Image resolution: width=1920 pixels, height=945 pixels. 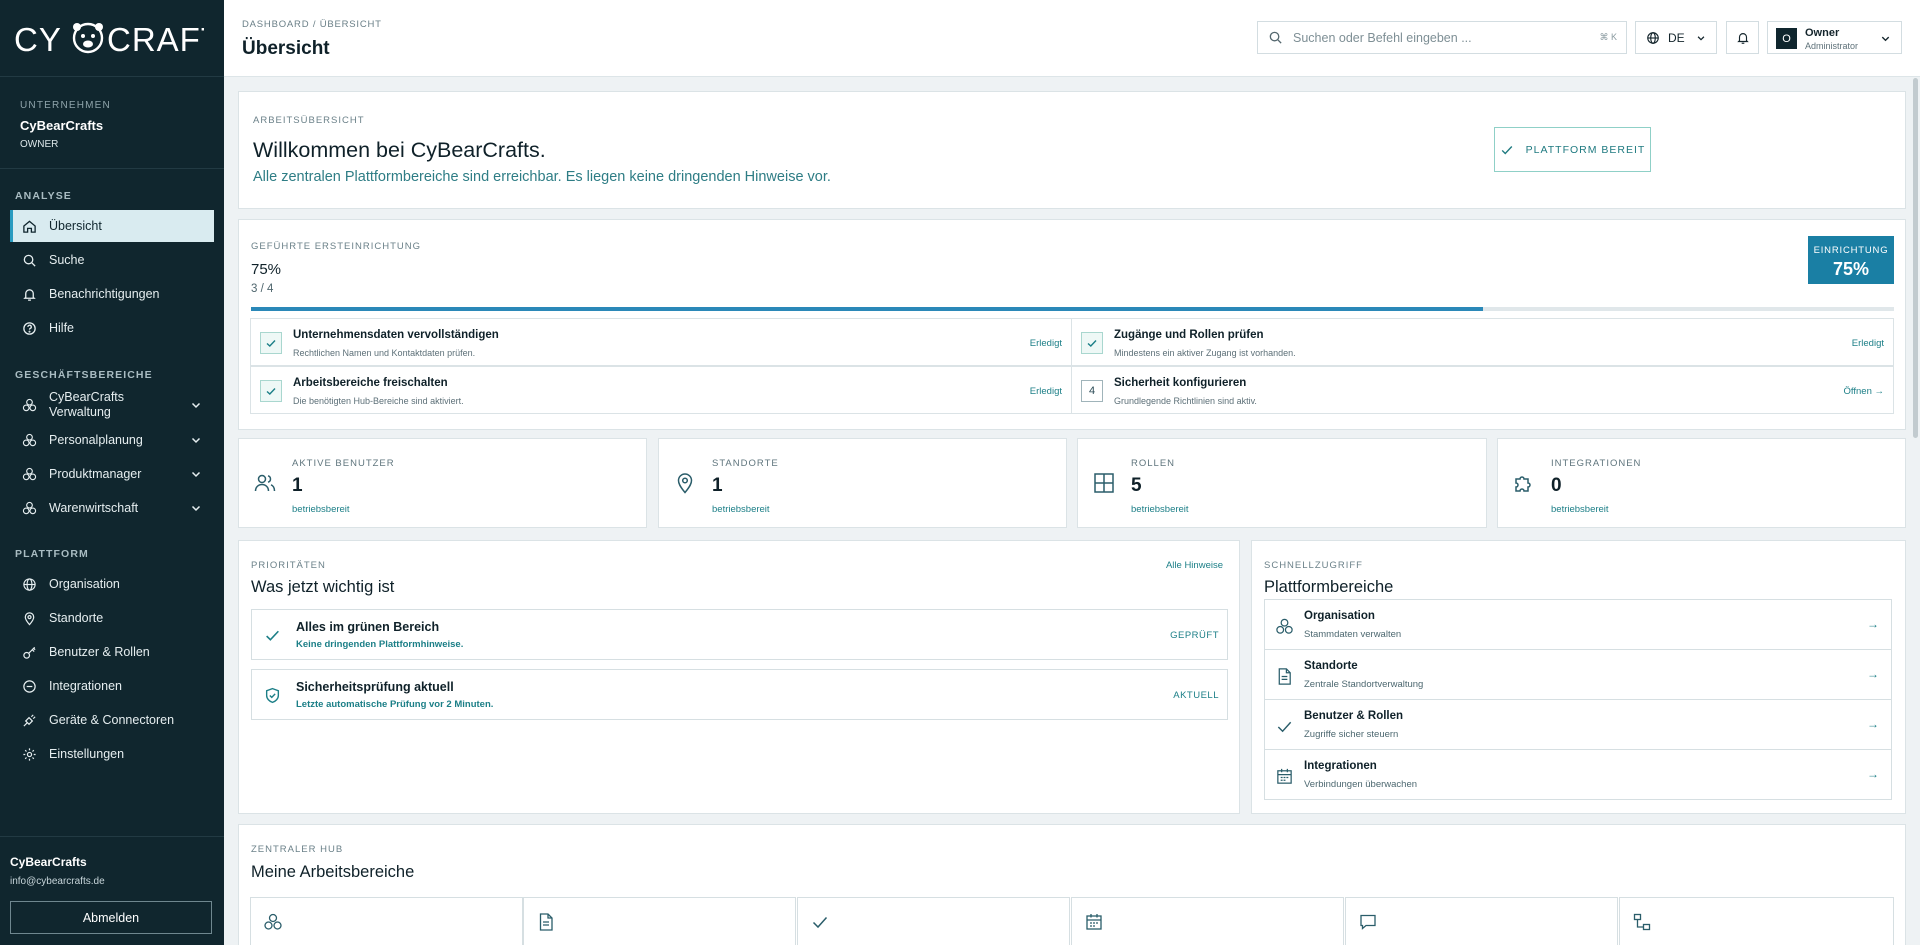 What do you see at coordinates (95, 474) in the screenshot?
I see `sidebar-item-label: Produktmanager` at bounding box center [95, 474].